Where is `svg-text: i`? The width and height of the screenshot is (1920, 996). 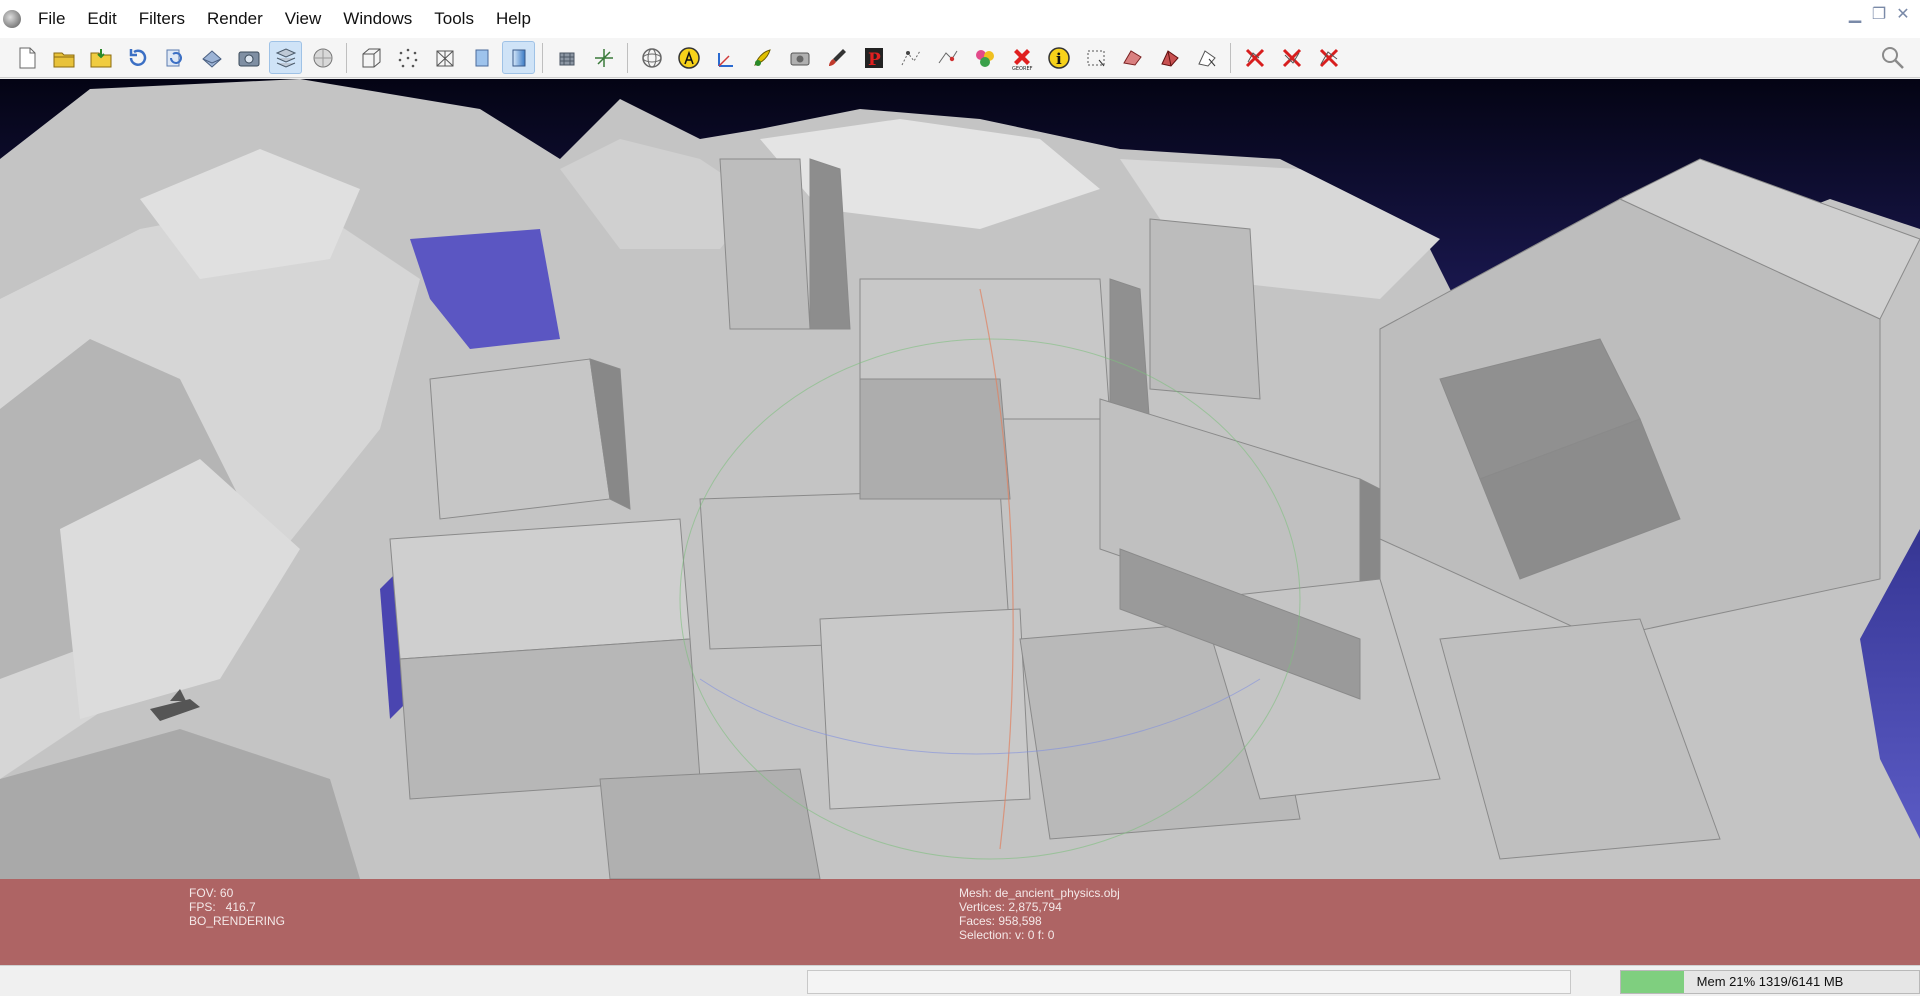 svg-text: i is located at coordinates (1059, 59).